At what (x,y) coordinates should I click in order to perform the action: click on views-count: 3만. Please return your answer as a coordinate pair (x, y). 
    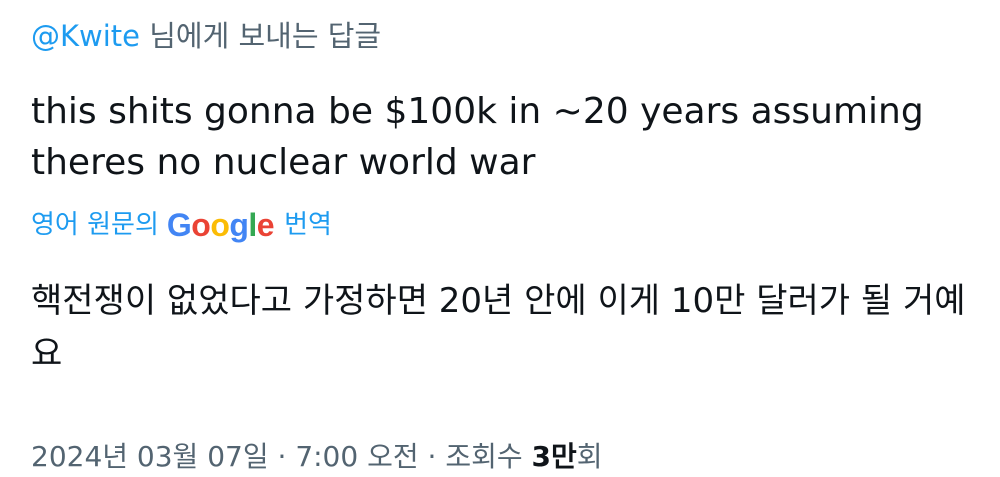
    Looking at the image, I should click on (554, 456).